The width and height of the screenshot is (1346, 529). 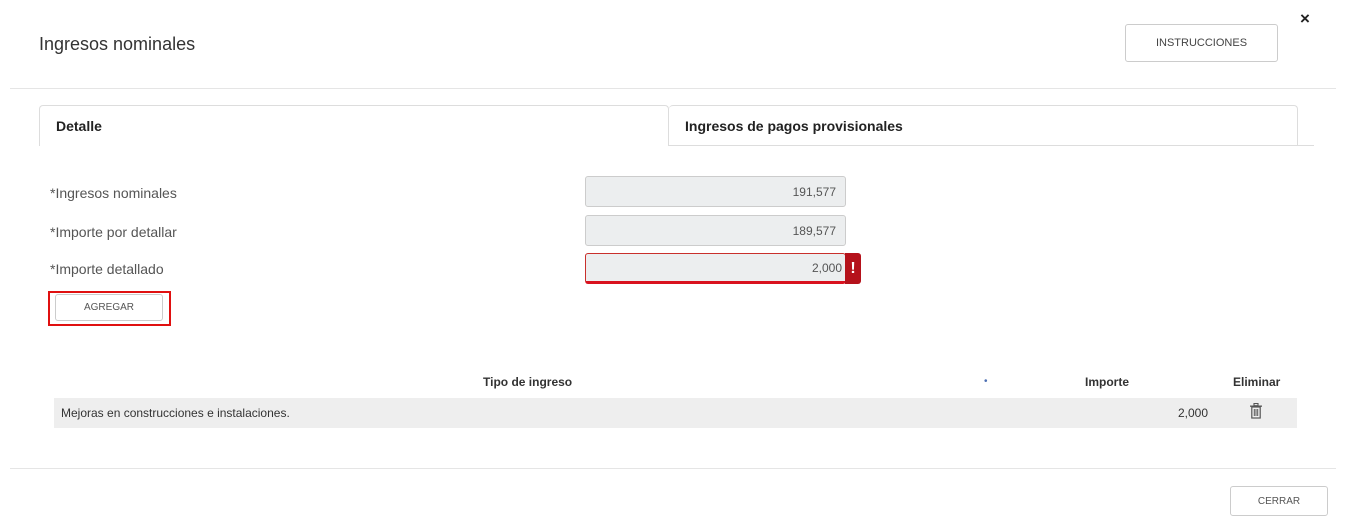 What do you see at coordinates (1305, 19) in the screenshot?
I see `close-icon: ×` at bounding box center [1305, 19].